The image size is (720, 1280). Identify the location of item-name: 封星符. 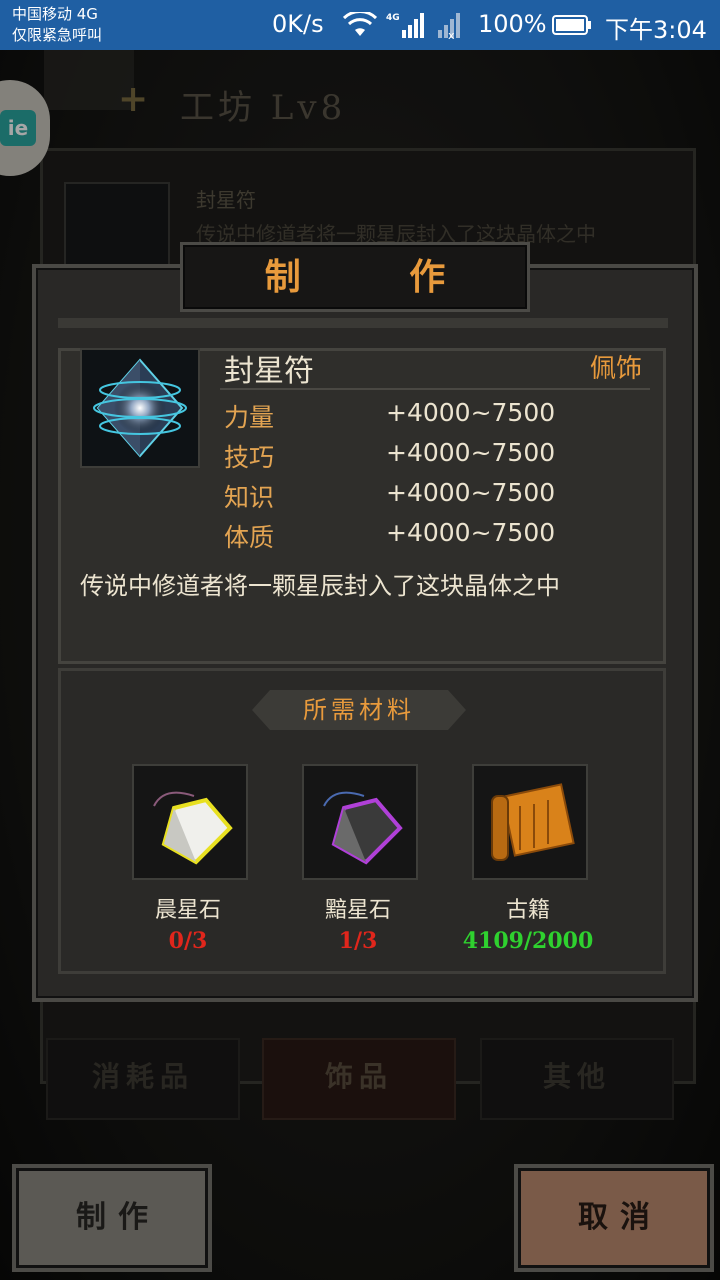
(269, 371).